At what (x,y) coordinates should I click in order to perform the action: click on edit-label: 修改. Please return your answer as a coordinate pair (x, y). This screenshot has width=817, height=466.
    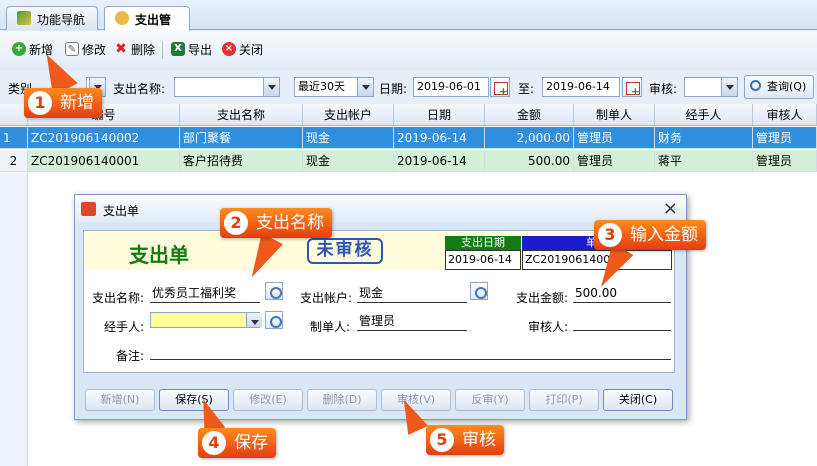
    Looking at the image, I should click on (94, 50).